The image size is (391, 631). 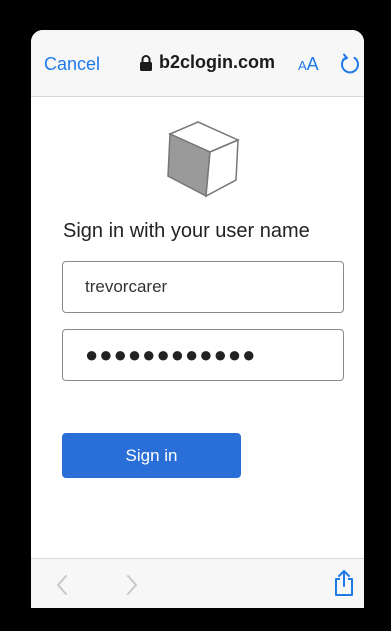 I want to click on text-size-big-label: A, so click(x=312, y=64).